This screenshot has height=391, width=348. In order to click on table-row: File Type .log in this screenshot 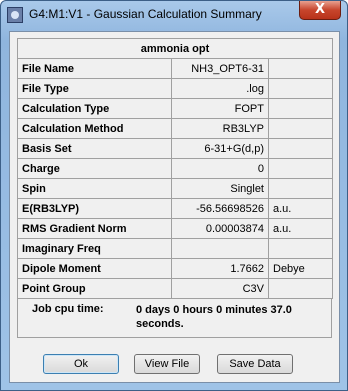, I will do `click(175, 88)`.